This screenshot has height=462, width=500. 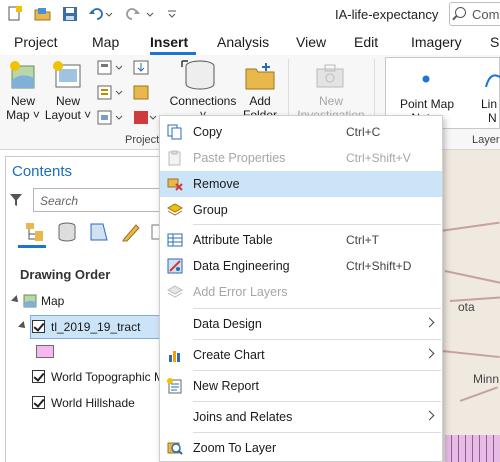 I want to click on menu-item-data-design: Data Design, so click(x=301, y=324).